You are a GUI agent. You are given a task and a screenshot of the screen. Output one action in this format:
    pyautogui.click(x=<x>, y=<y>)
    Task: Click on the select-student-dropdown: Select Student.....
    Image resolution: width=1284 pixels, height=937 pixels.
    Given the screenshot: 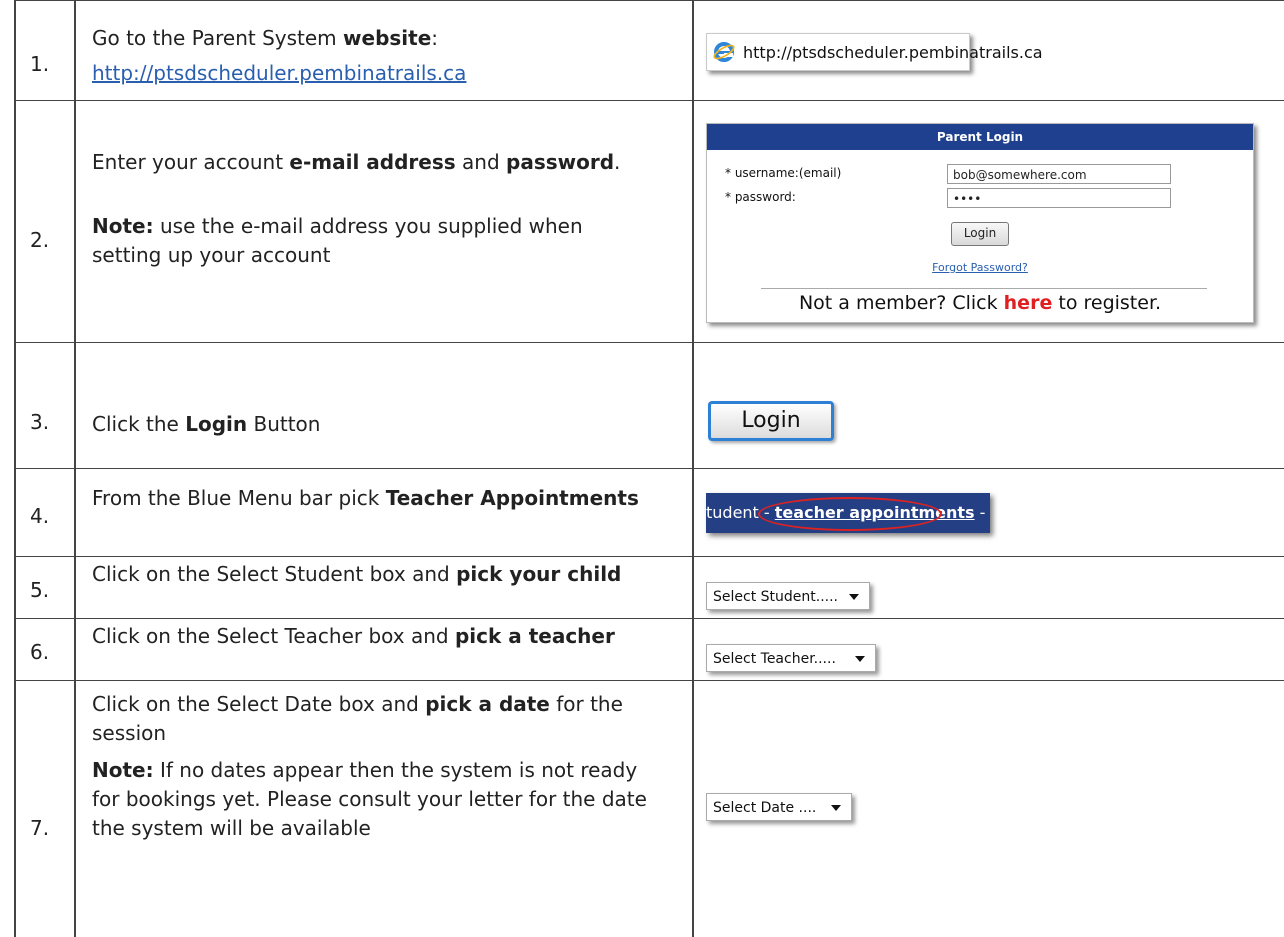 What is the action you would take?
    pyautogui.click(x=788, y=596)
    